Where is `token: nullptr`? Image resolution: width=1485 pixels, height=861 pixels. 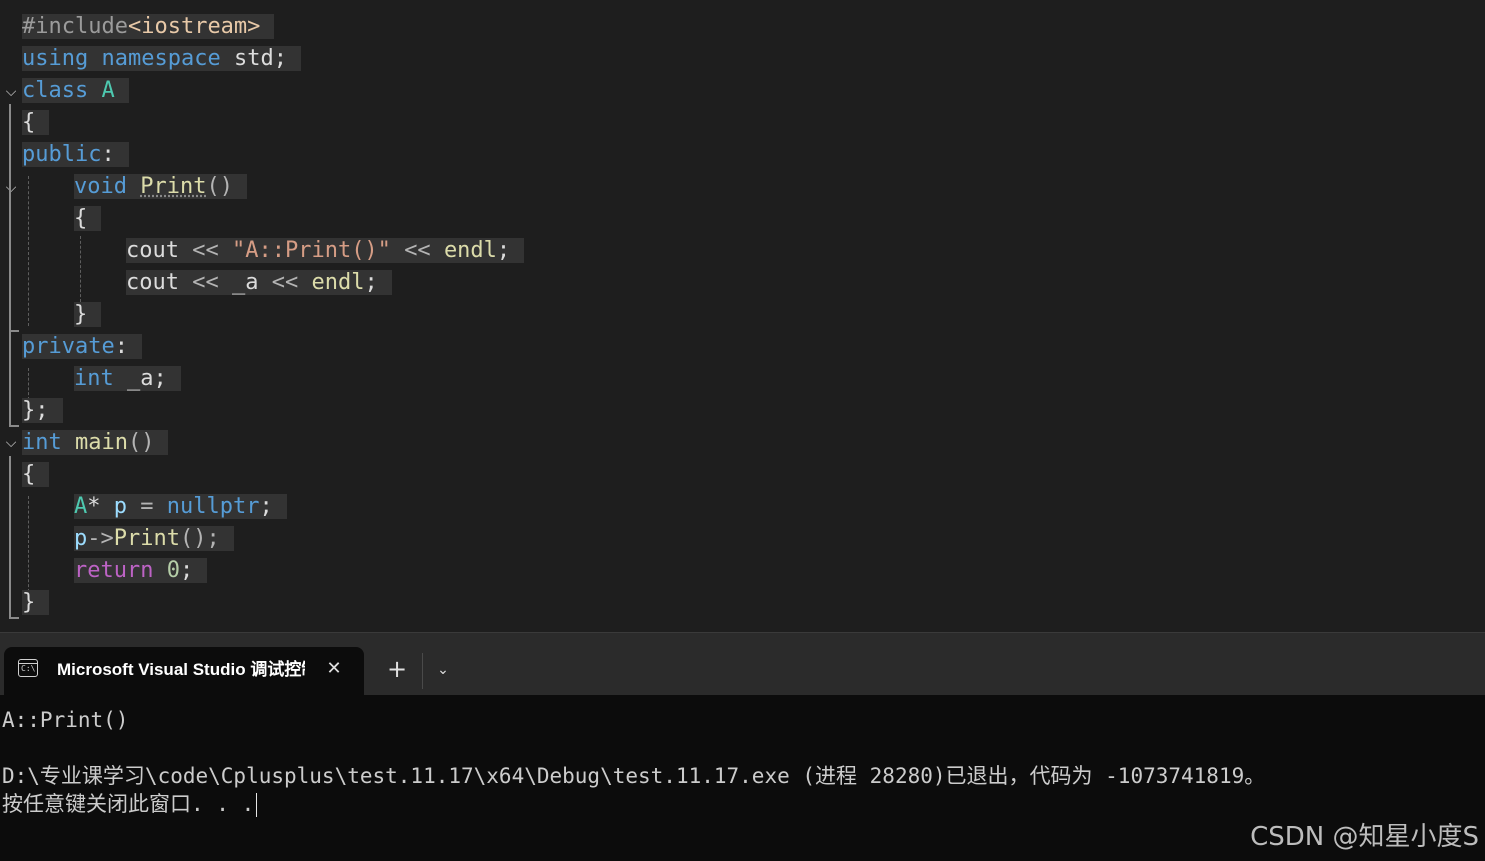
token: nullptr is located at coordinates (213, 506).